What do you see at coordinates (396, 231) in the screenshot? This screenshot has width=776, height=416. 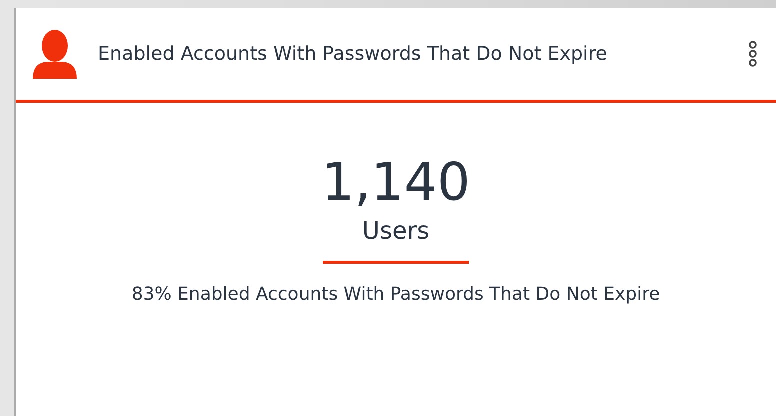 I see `metric-unit: Users` at bounding box center [396, 231].